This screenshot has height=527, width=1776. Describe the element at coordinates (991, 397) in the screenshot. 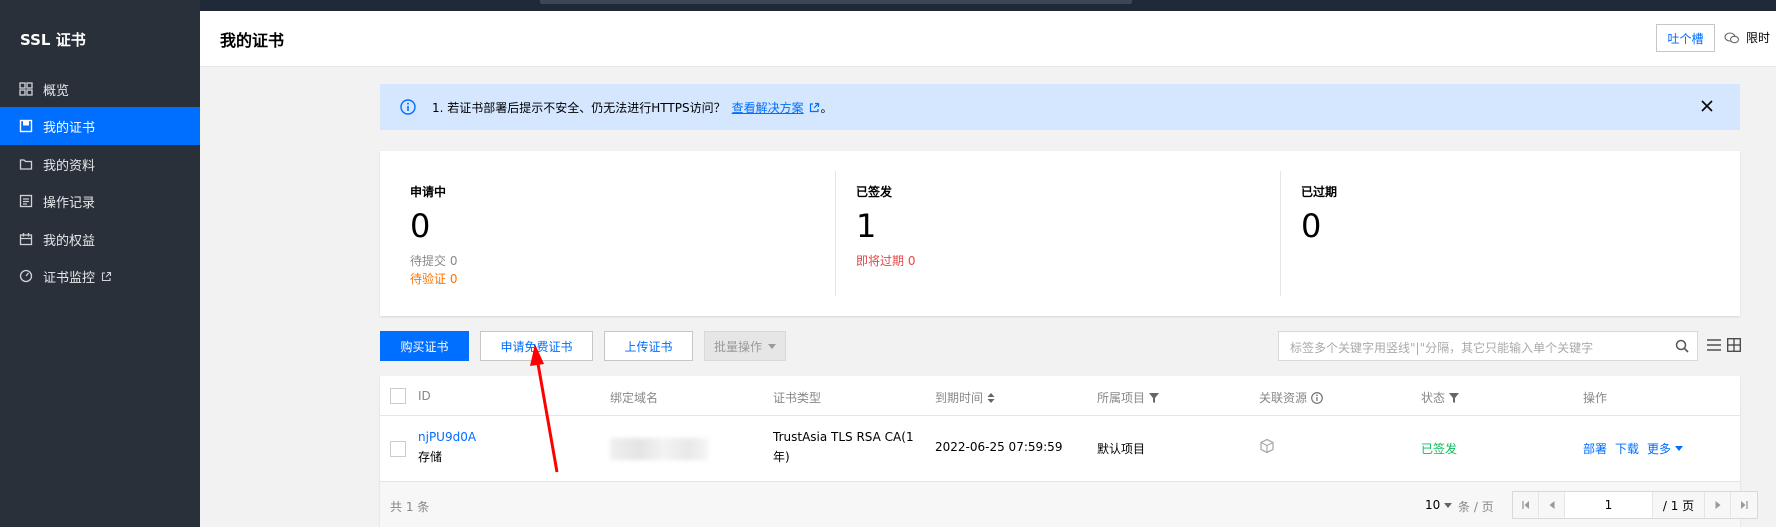

I see `sort-icon` at that location.